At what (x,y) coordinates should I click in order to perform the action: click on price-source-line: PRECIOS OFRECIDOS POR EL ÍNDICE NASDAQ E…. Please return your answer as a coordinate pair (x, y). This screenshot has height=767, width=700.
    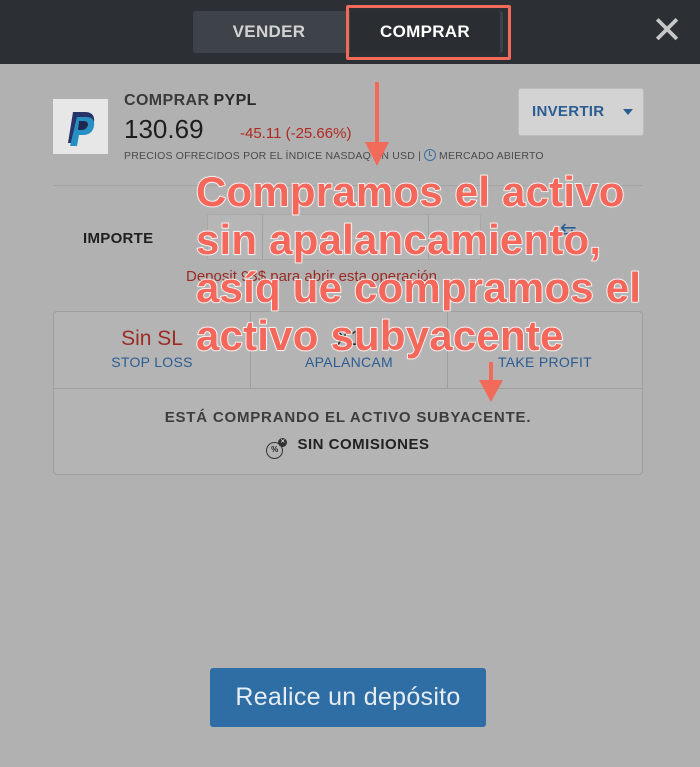
    Looking at the image, I should click on (334, 155).